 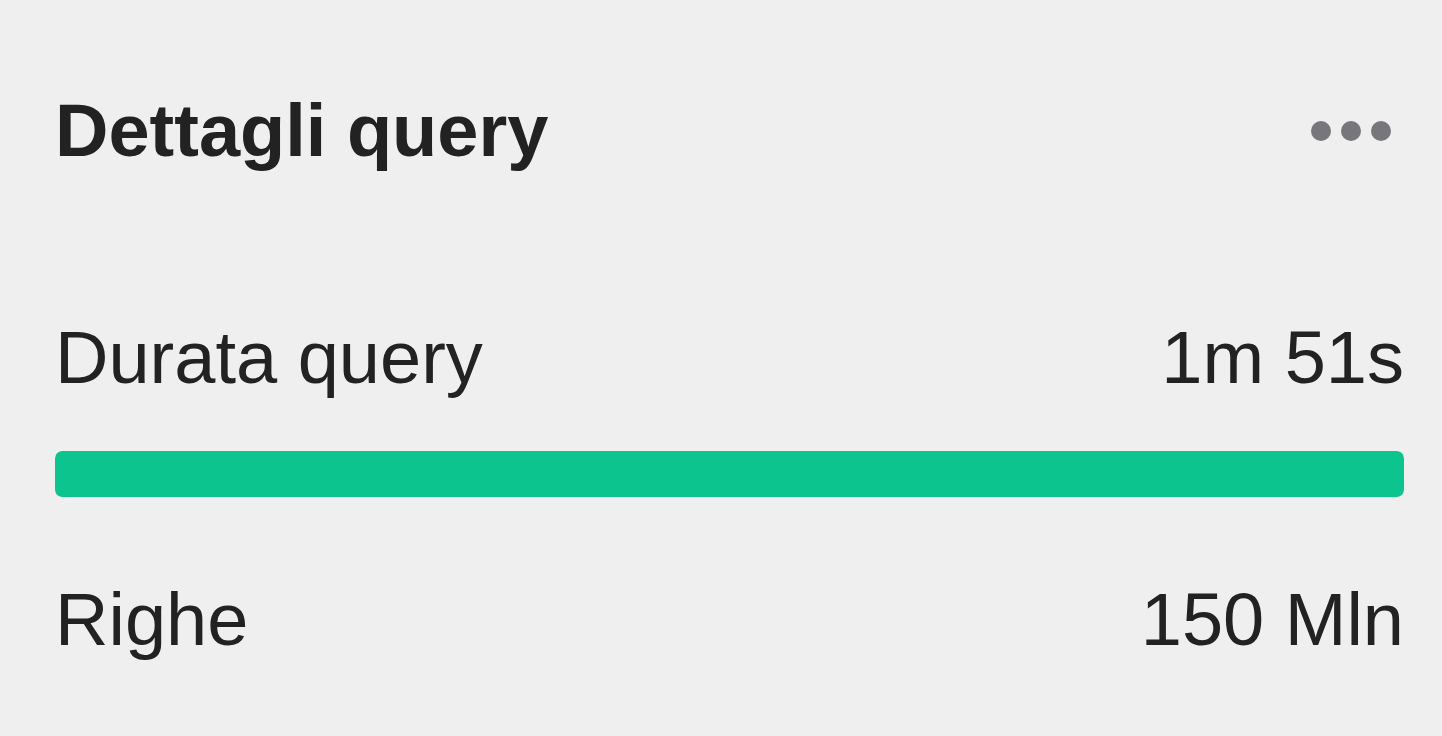 What do you see at coordinates (1272, 620) in the screenshot?
I see `metric-value: 150 Mln` at bounding box center [1272, 620].